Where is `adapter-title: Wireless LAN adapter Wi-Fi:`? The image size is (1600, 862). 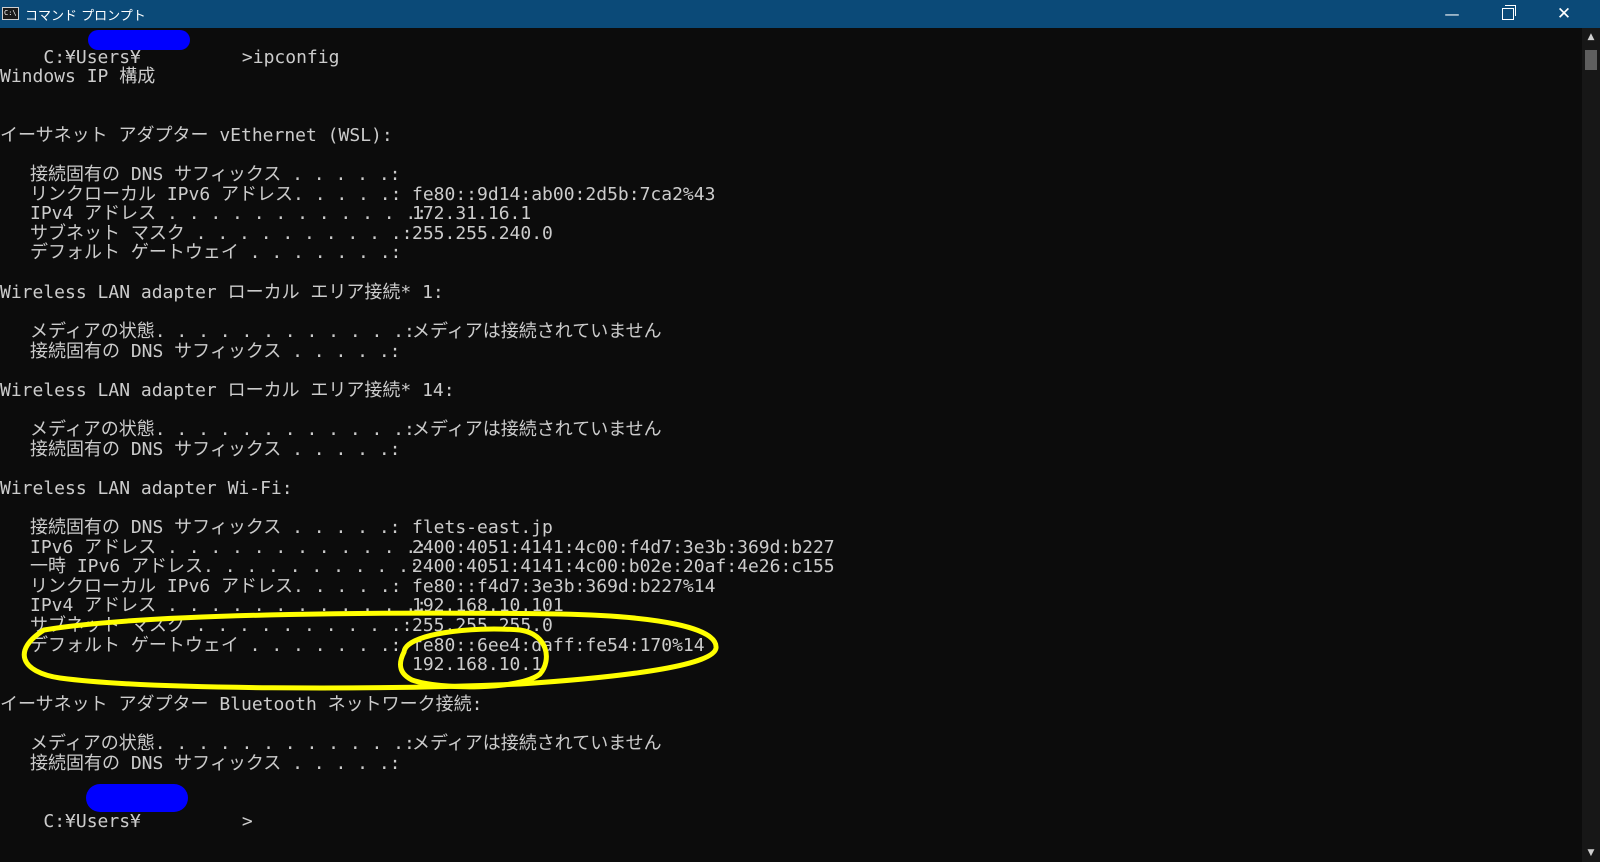
adapter-title: Wireless LAN adapter Wi-Fi: is located at coordinates (146, 488).